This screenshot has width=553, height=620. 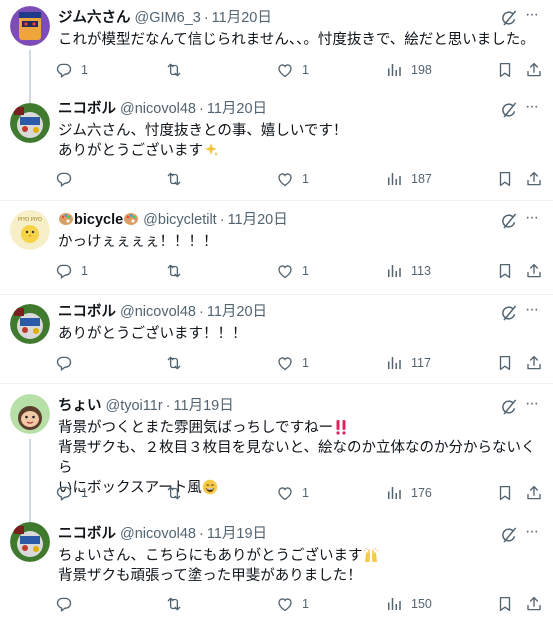 I want to click on views-button: 198, so click(x=408, y=70).